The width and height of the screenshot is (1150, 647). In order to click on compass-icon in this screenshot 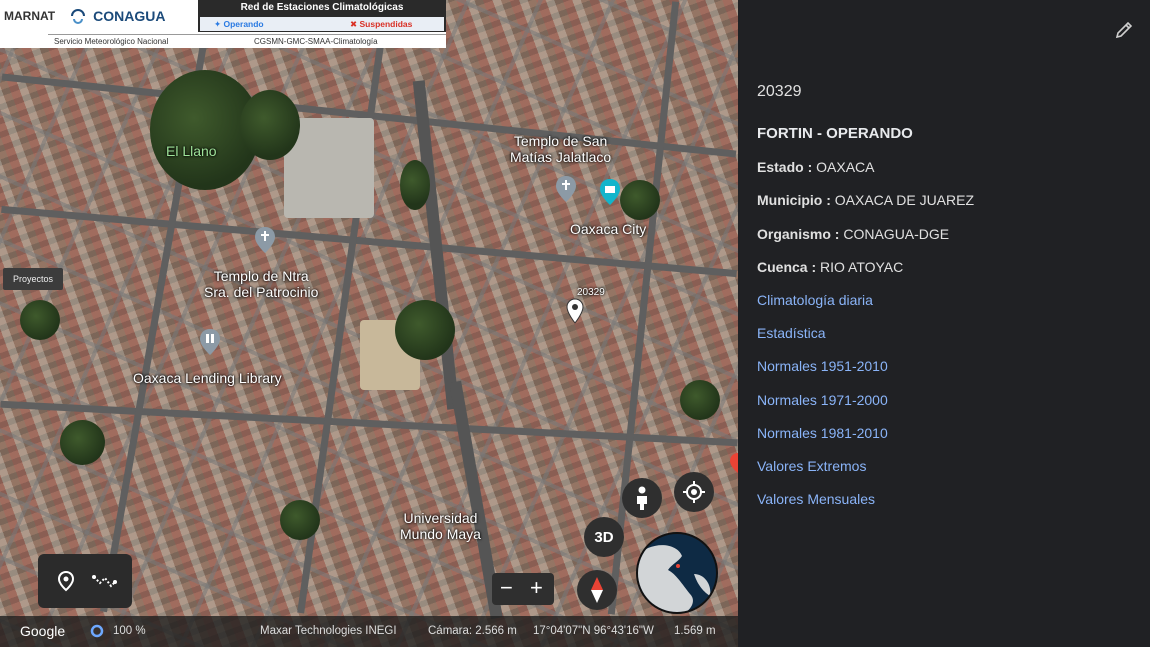, I will do `click(597, 590)`.